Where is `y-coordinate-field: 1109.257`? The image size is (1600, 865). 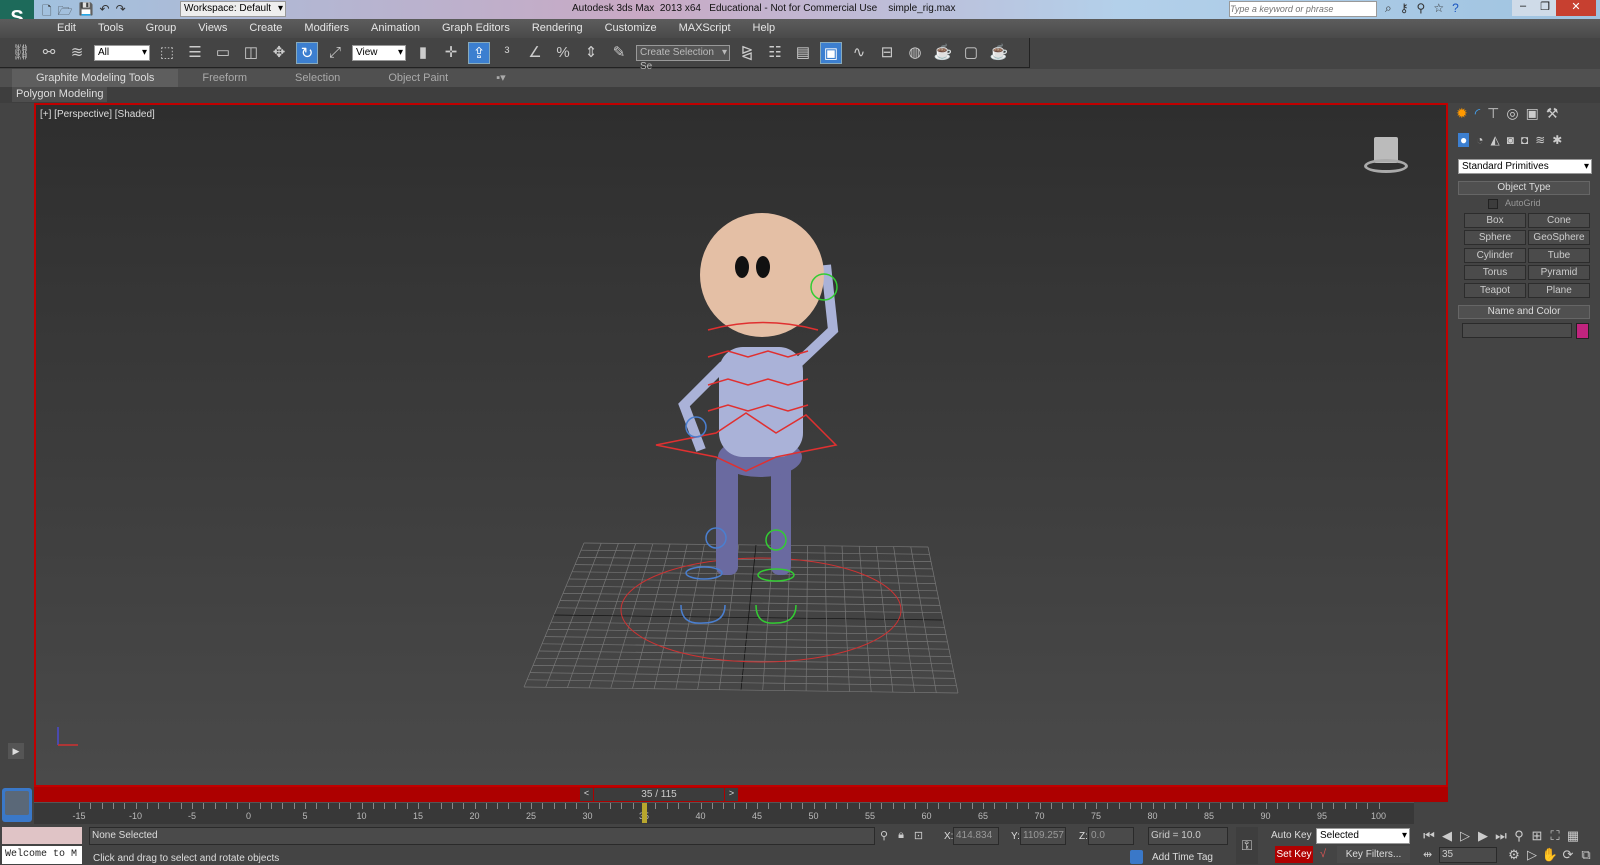 y-coordinate-field: 1109.257 is located at coordinates (1043, 836).